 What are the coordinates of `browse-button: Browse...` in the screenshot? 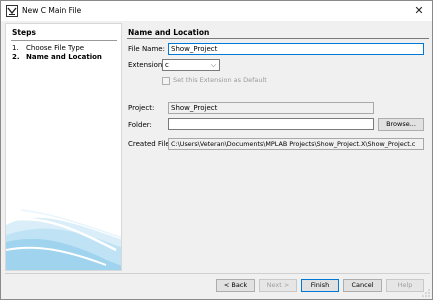 It's located at (401, 124).